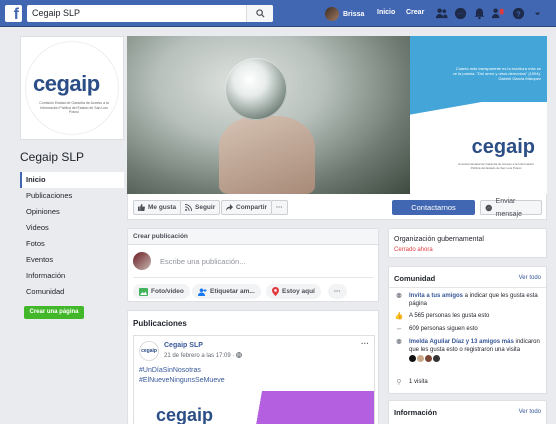  Describe the element at coordinates (72, 196) in the screenshot. I see `page-nav-item-publicaciones: Publicaciones` at that location.